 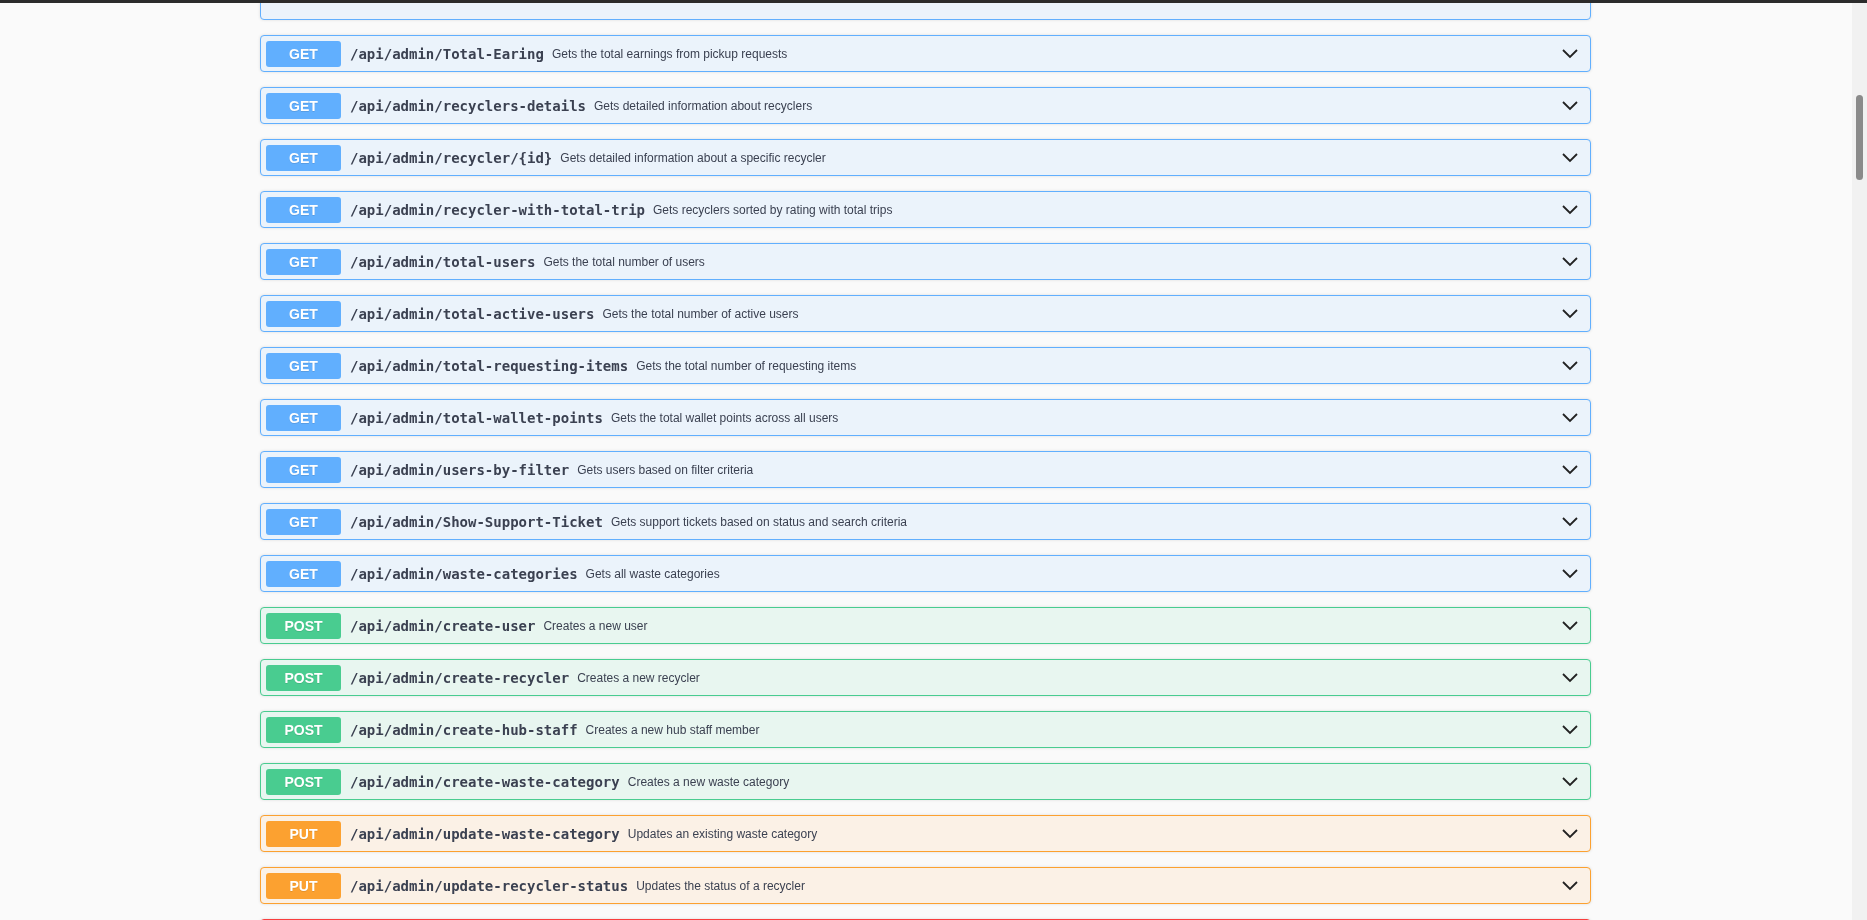 What do you see at coordinates (708, 781) in the screenshot?
I see `endpoint-description: Creates a new waste category` at bounding box center [708, 781].